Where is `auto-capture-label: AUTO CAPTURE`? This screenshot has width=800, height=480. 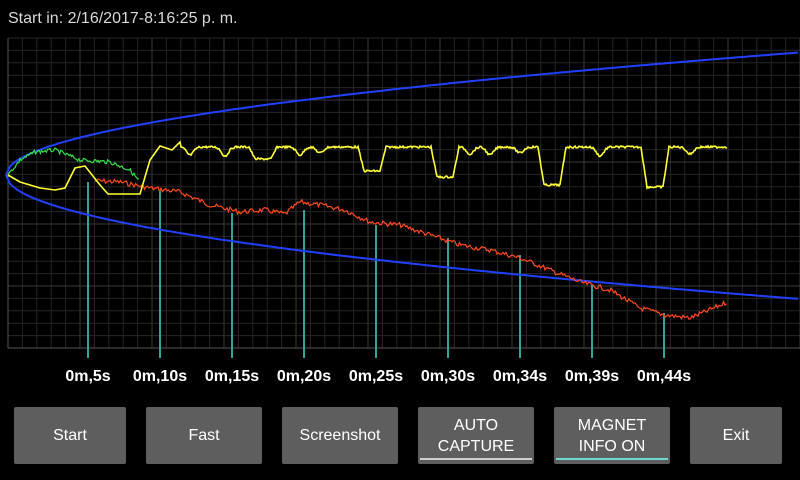
auto-capture-label: AUTO CAPTURE is located at coordinates (476, 435).